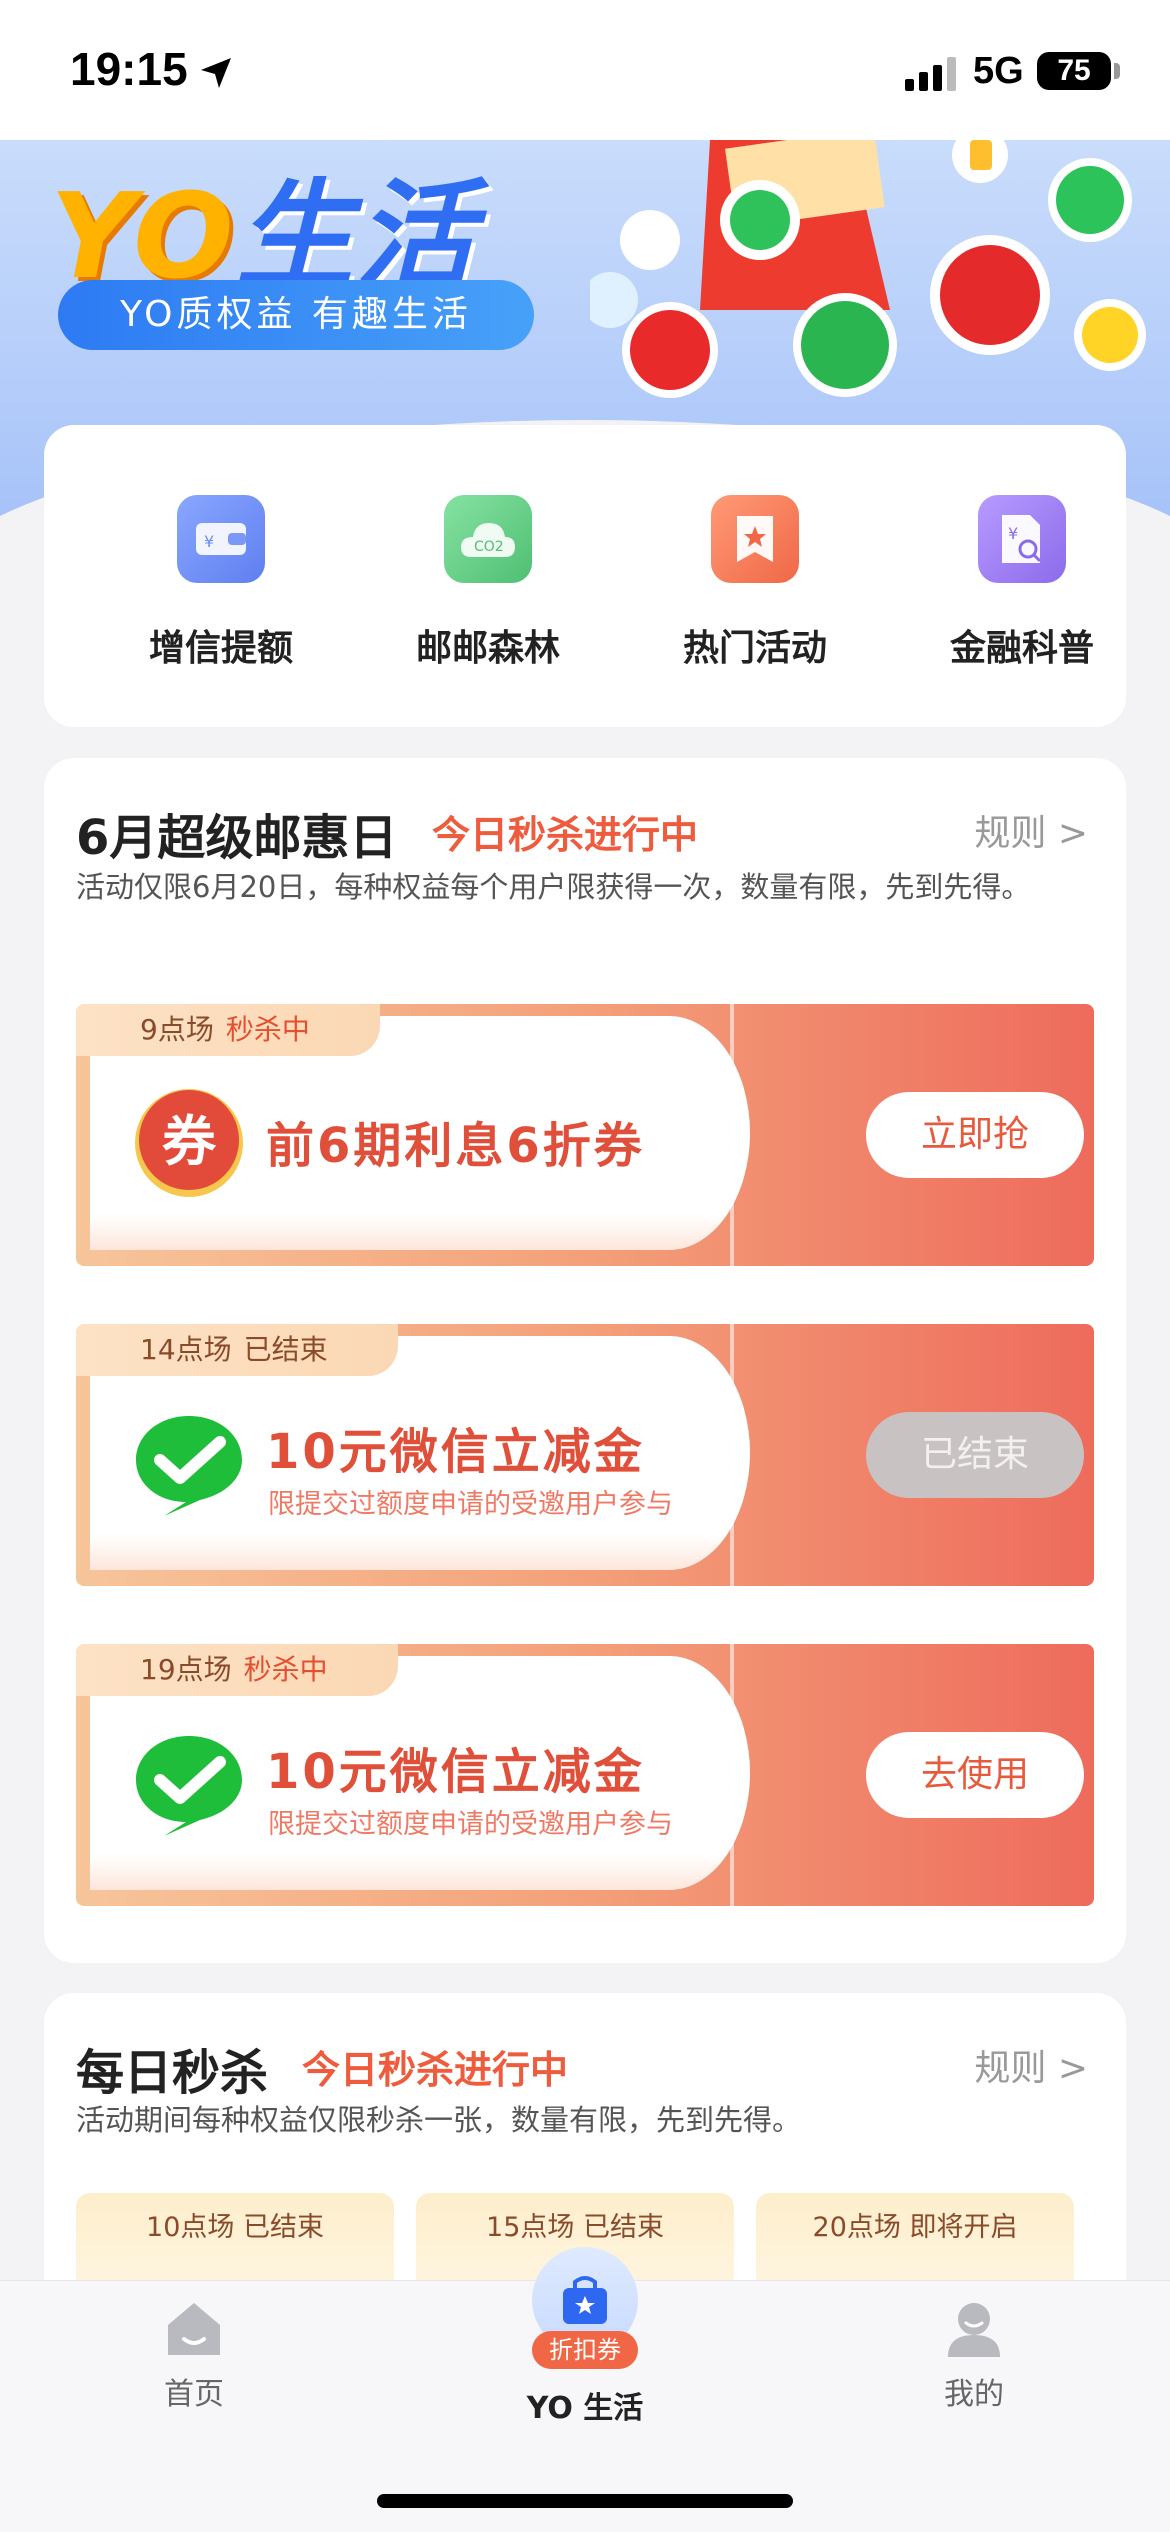  Describe the element at coordinates (930, 74) in the screenshot. I see `signal-icon` at that location.